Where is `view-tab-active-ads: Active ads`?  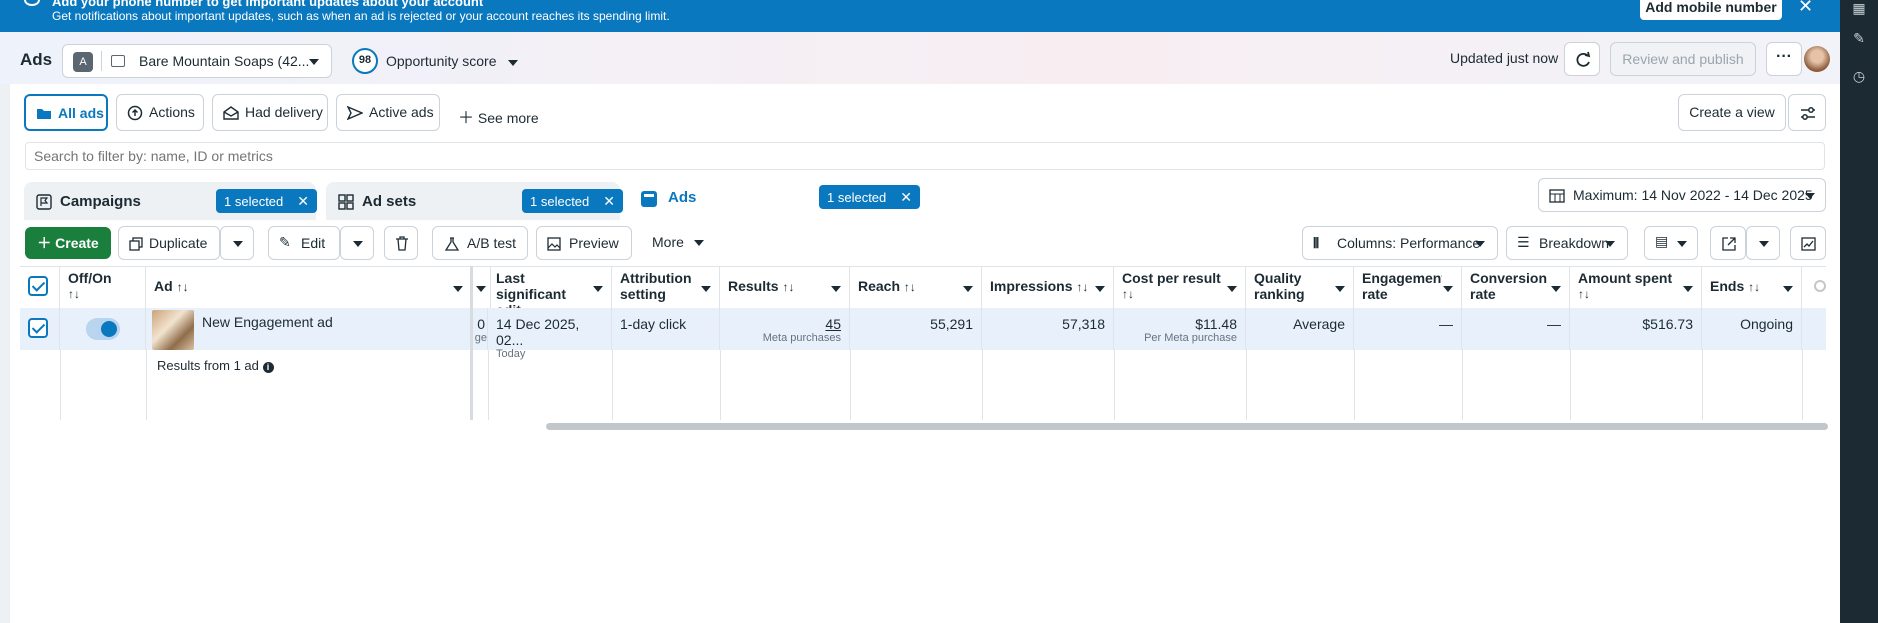 view-tab-active-ads: Active ads is located at coordinates (388, 112).